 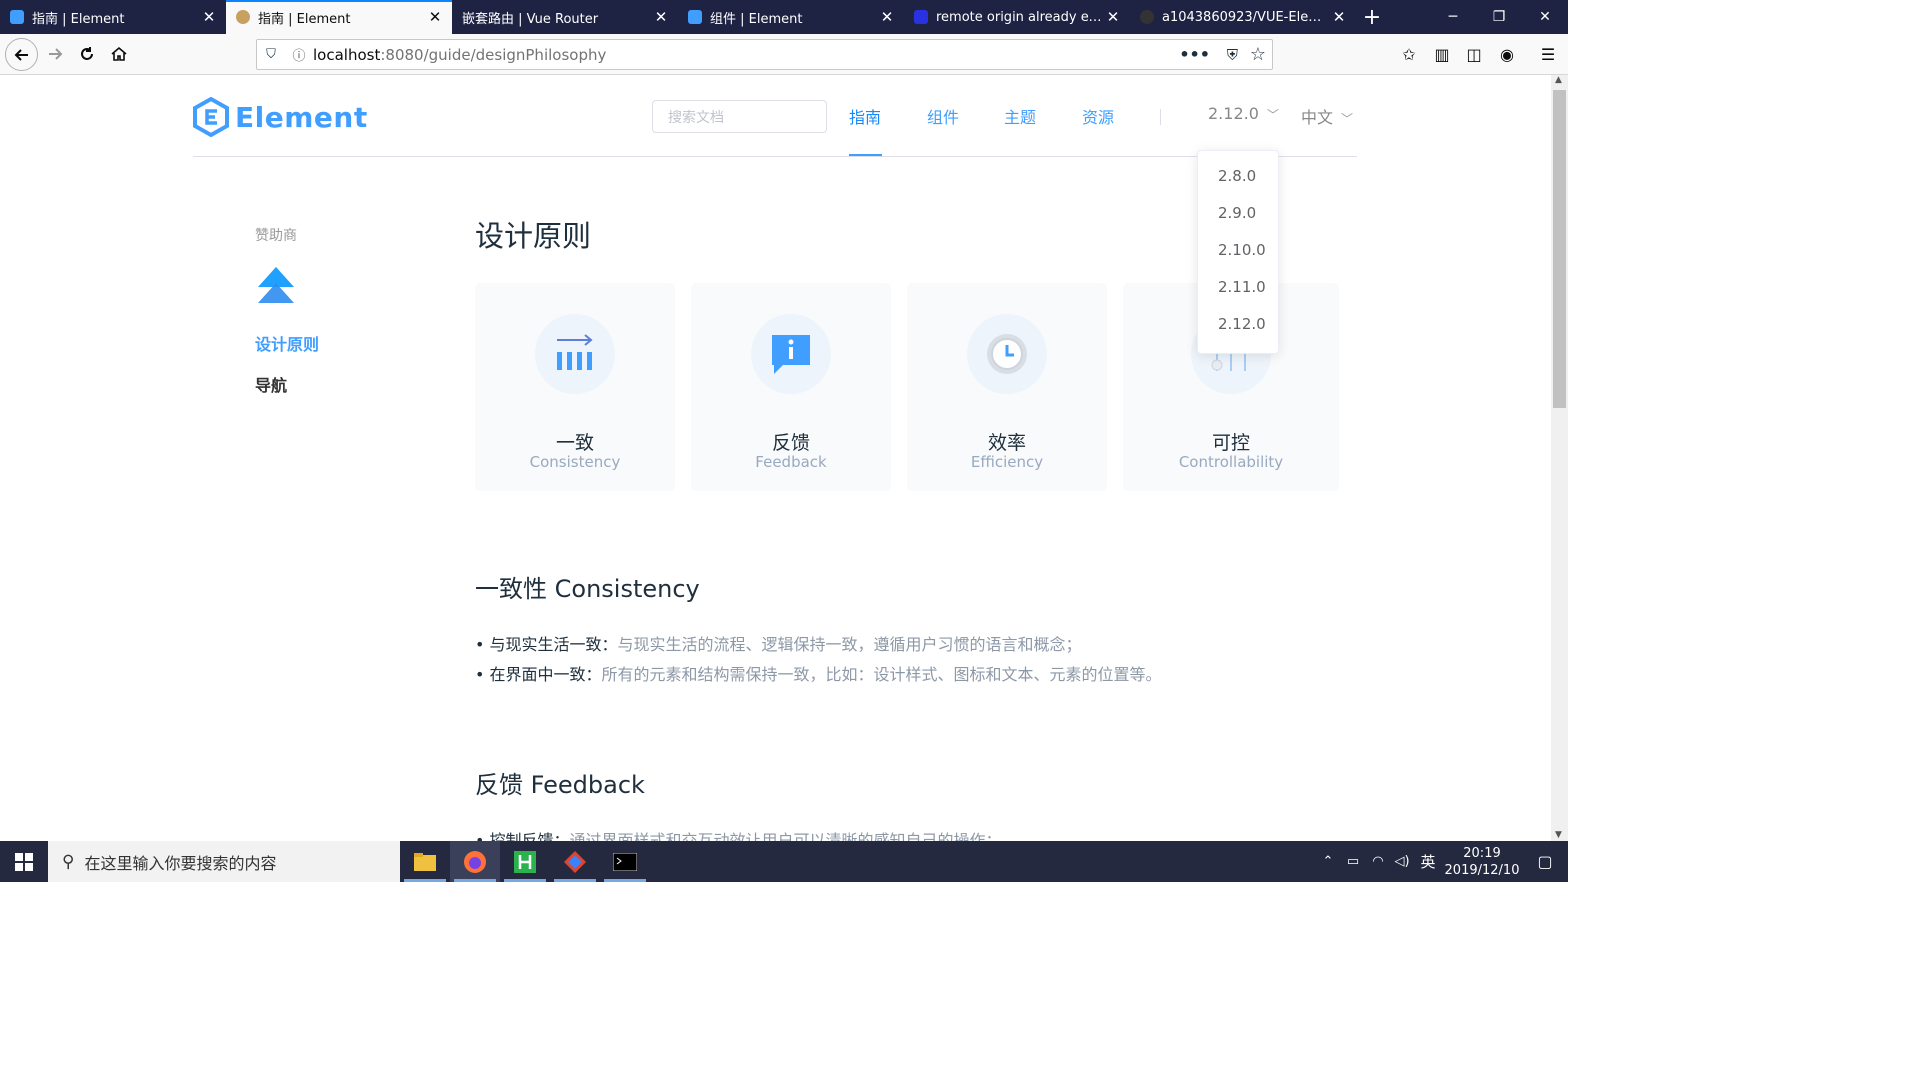 I want to click on search-input: 搜索文档, so click(x=739, y=116).